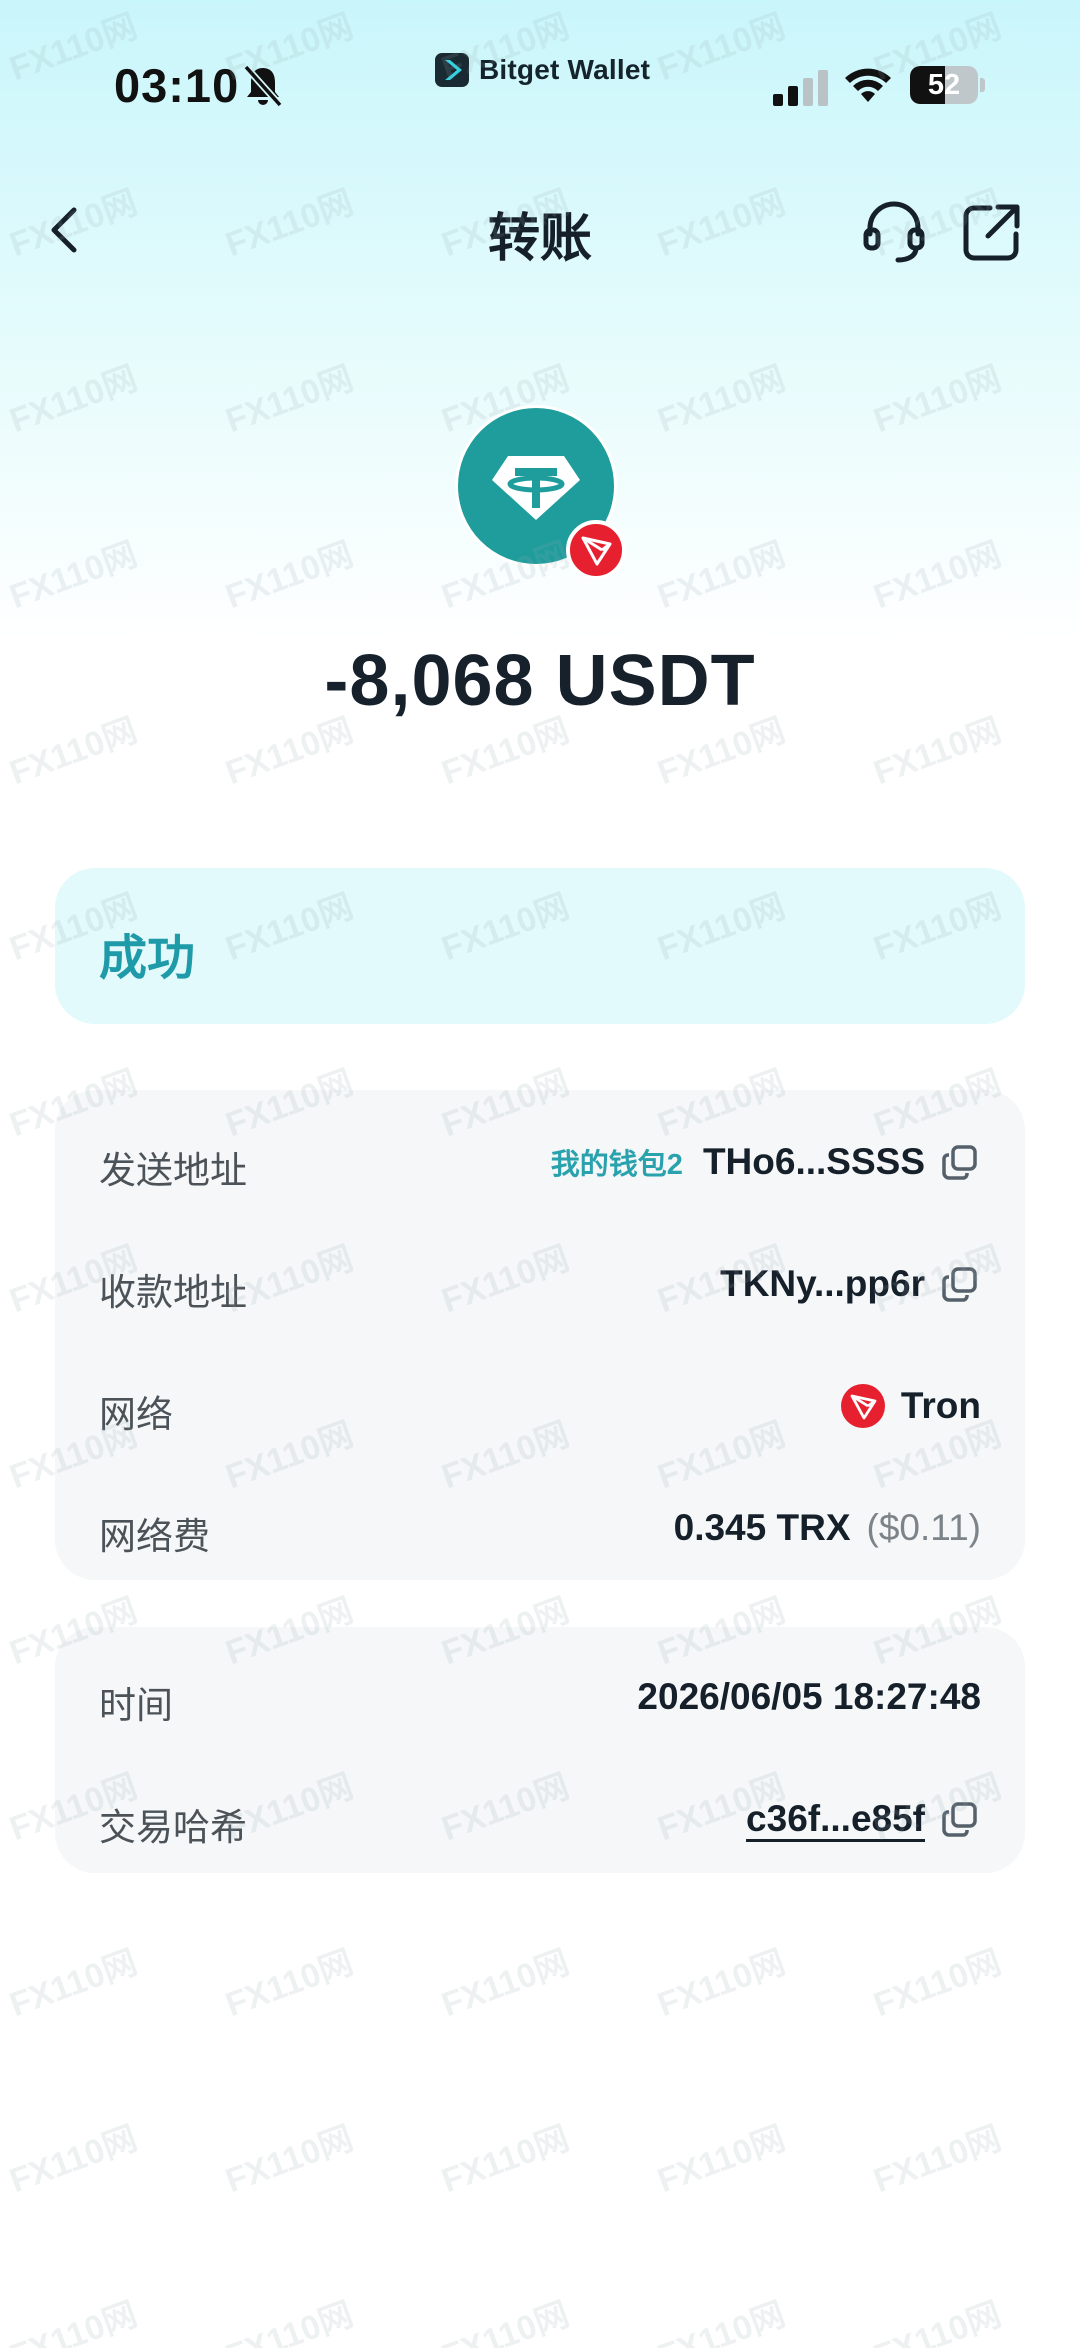 Image resolution: width=1080 pixels, height=2348 pixels. I want to click on status-card: 成功, so click(540, 946).